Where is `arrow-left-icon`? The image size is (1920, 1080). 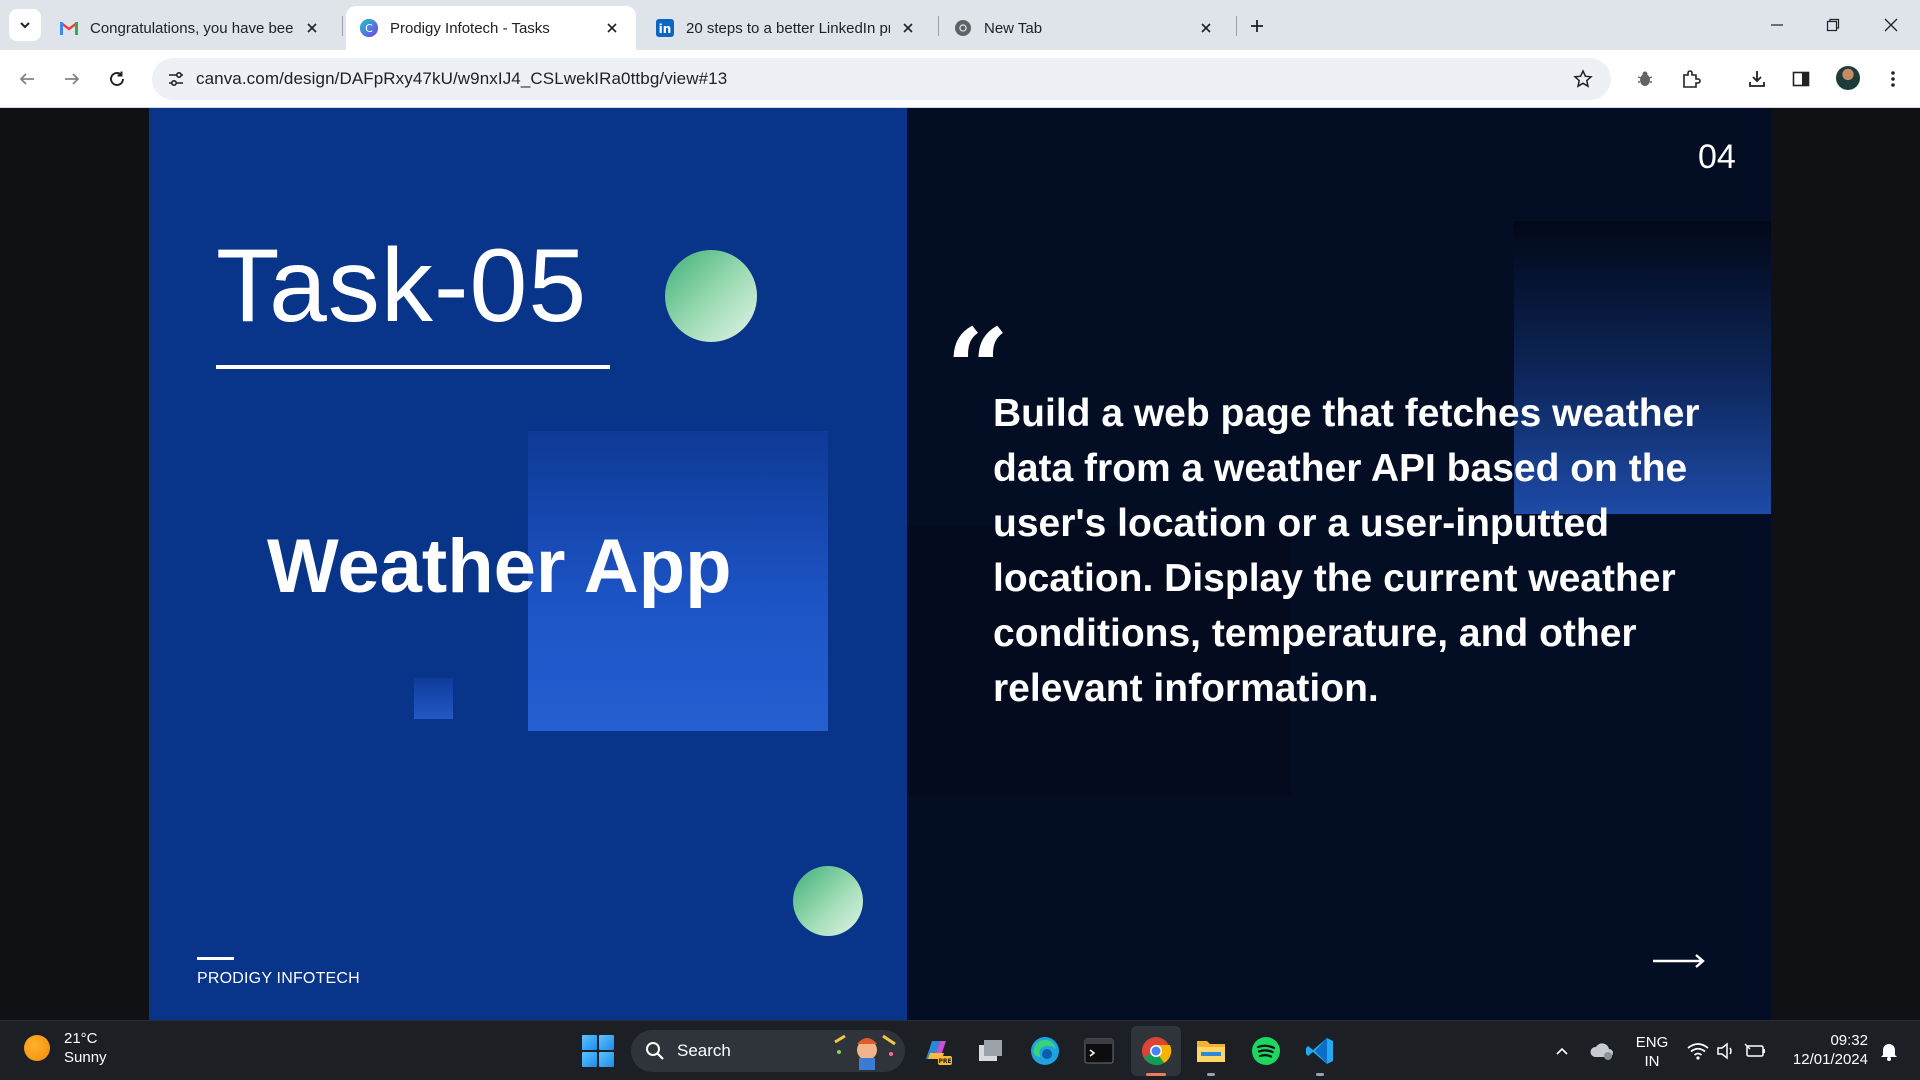 arrow-left-icon is located at coordinates (26, 79).